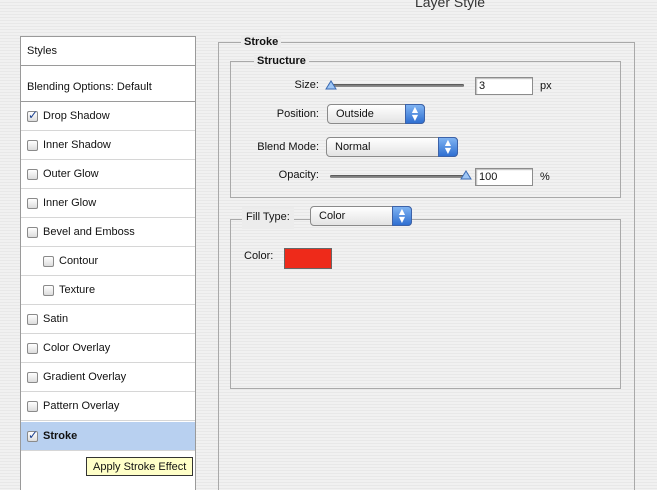 Image resolution: width=657 pixels, height=490 pixels. Describe the element at coordinates (108, 290) in the screenshot. I see `style-item-texture: Texture` at that location.